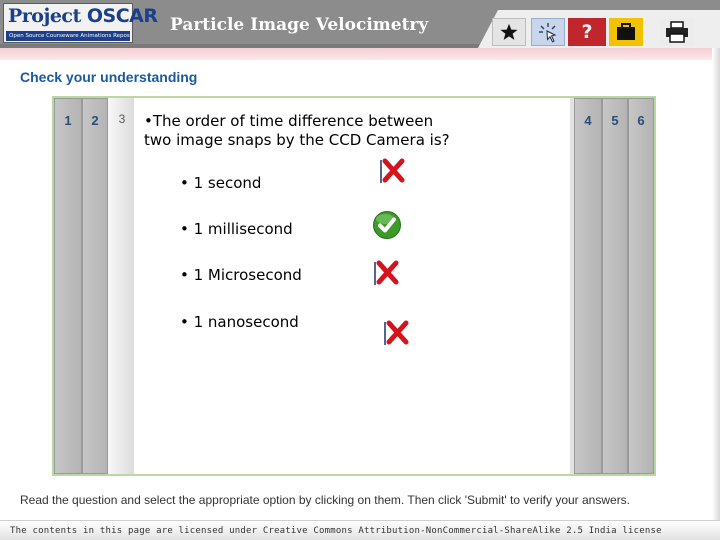 Image resolution: width=720 pixels, height=540 pixels. I want to click on option-1-microsecond: • 1 Microsecond, so click(241, 275).